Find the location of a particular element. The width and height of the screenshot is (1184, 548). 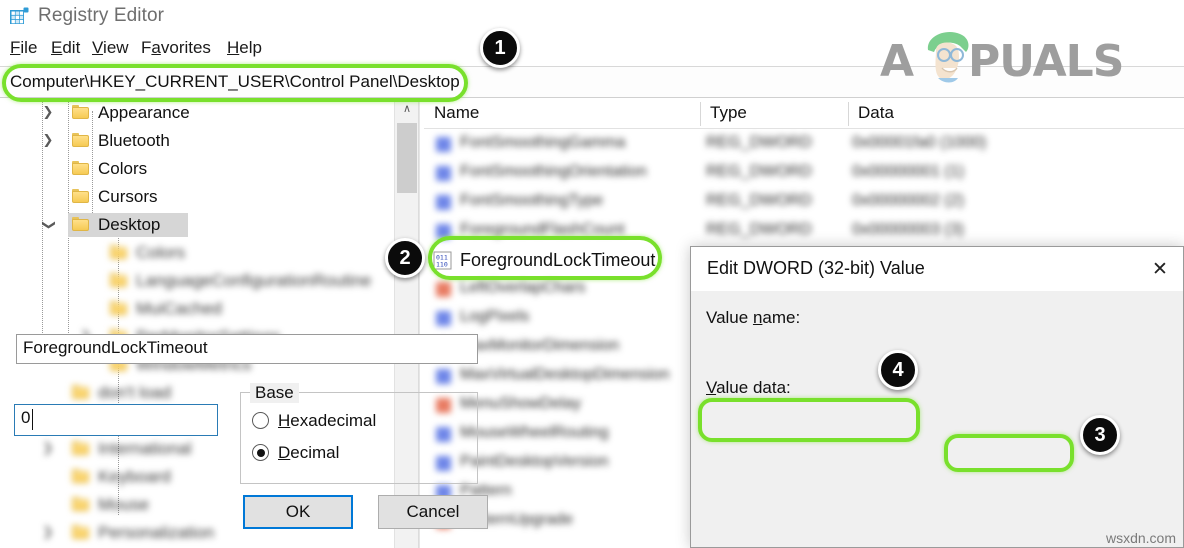

logo-face-icon is located at coordinates (948, 57).